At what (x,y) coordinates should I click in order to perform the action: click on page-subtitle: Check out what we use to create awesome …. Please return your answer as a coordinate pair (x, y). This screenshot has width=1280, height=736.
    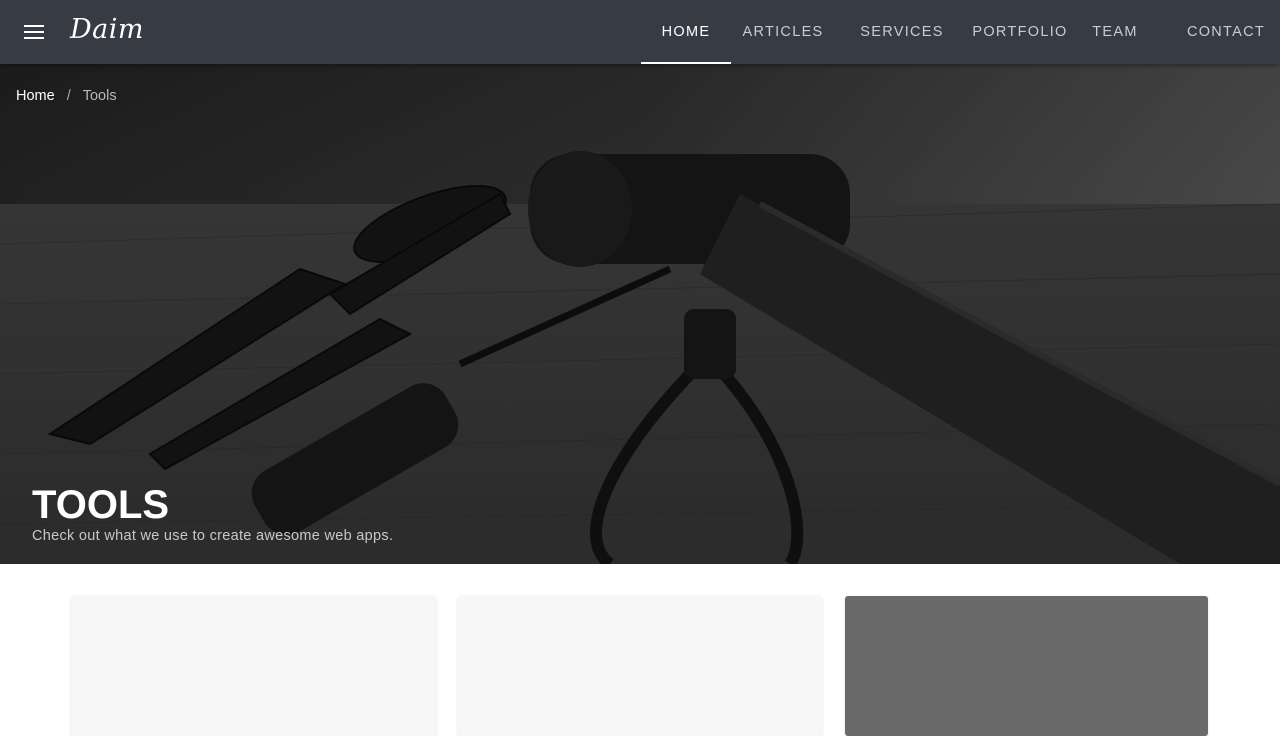
    Looking at the image, I should click on (213, 536).